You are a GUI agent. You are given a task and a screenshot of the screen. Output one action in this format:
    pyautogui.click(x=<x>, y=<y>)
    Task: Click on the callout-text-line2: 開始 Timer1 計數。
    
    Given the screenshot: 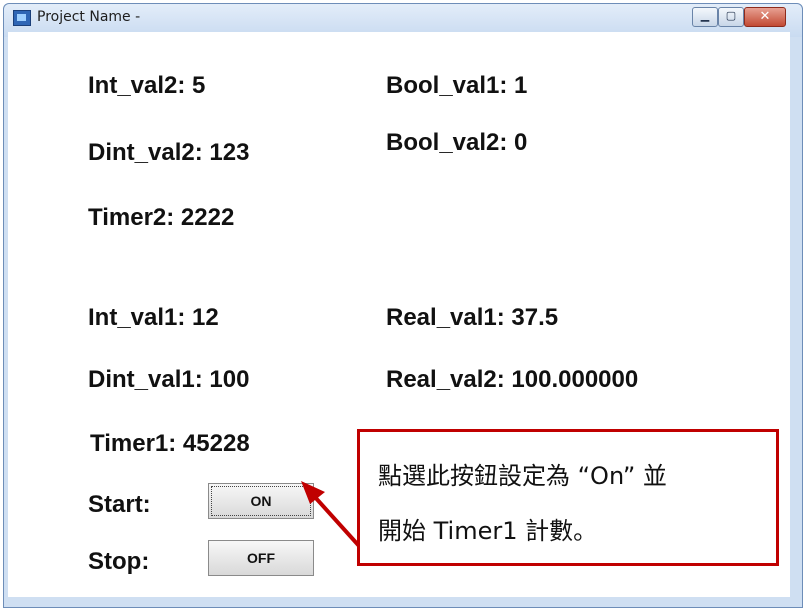 What is the action you would take?
    pyautogui.click(x=488, y=531)
    